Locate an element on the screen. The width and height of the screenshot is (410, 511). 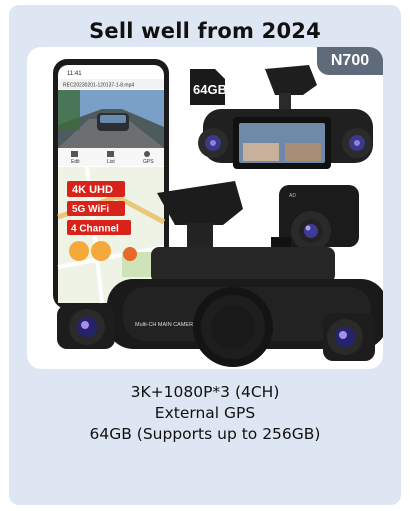
rear-camera-illustration: AD is located at coordinates (315, 218).